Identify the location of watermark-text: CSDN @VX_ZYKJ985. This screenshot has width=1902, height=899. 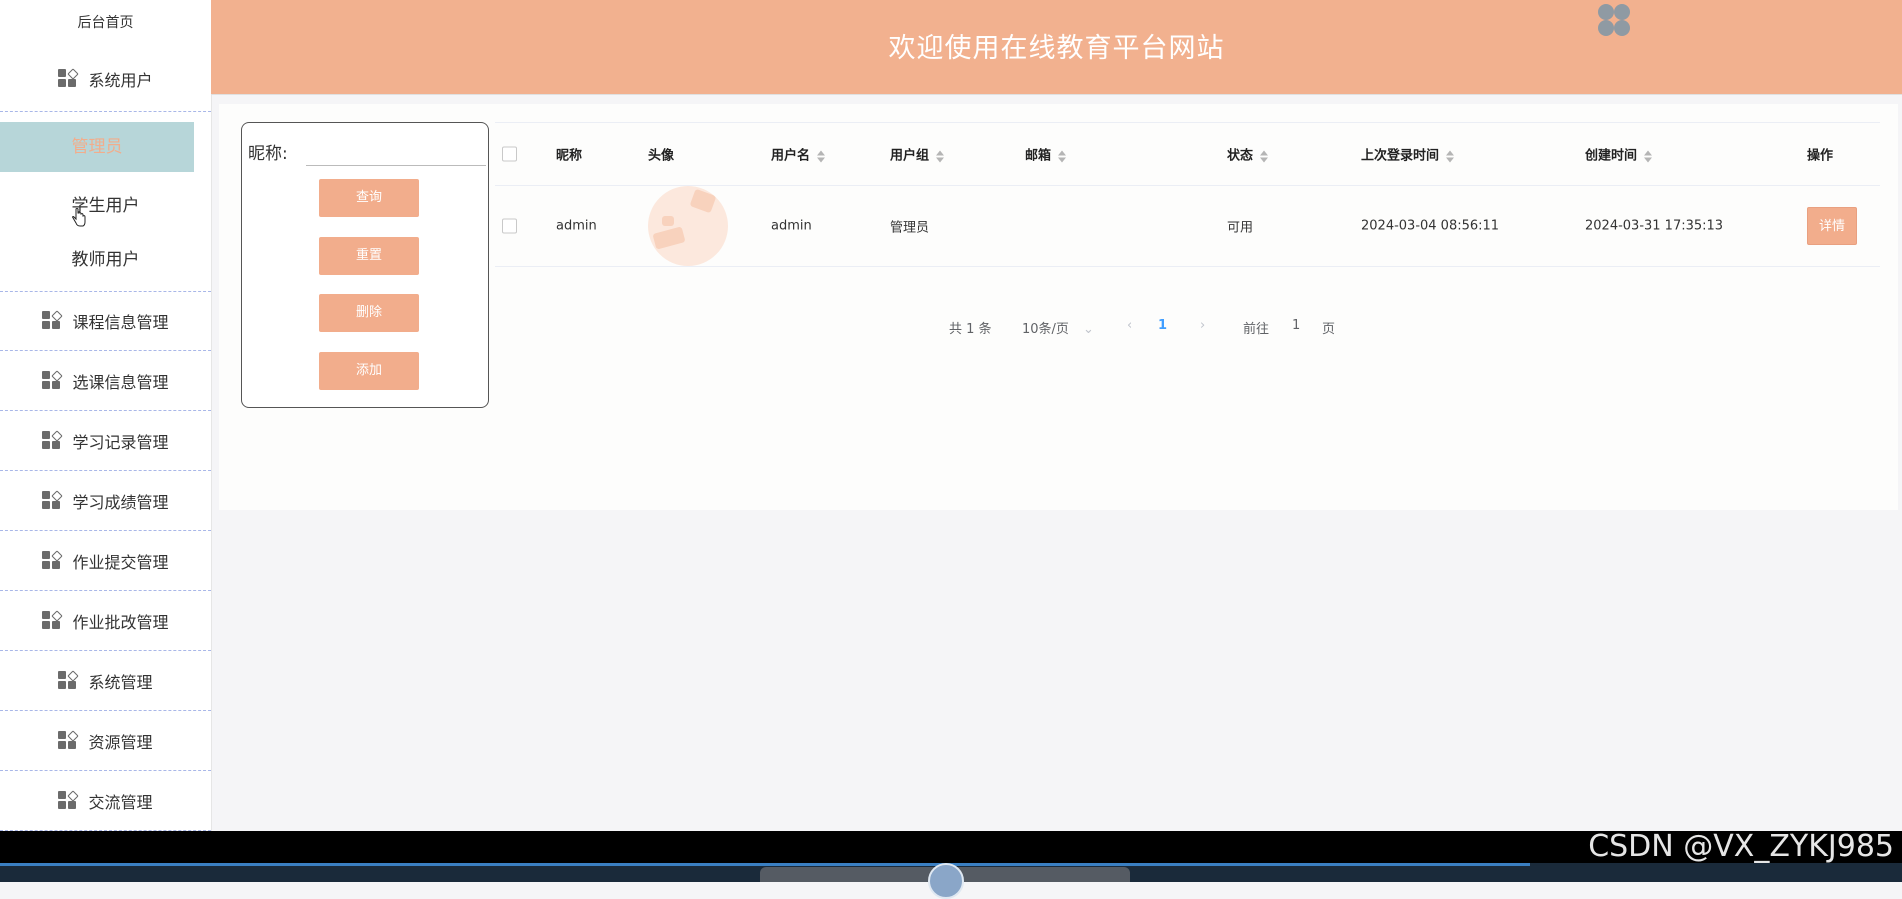
(1741, 846).